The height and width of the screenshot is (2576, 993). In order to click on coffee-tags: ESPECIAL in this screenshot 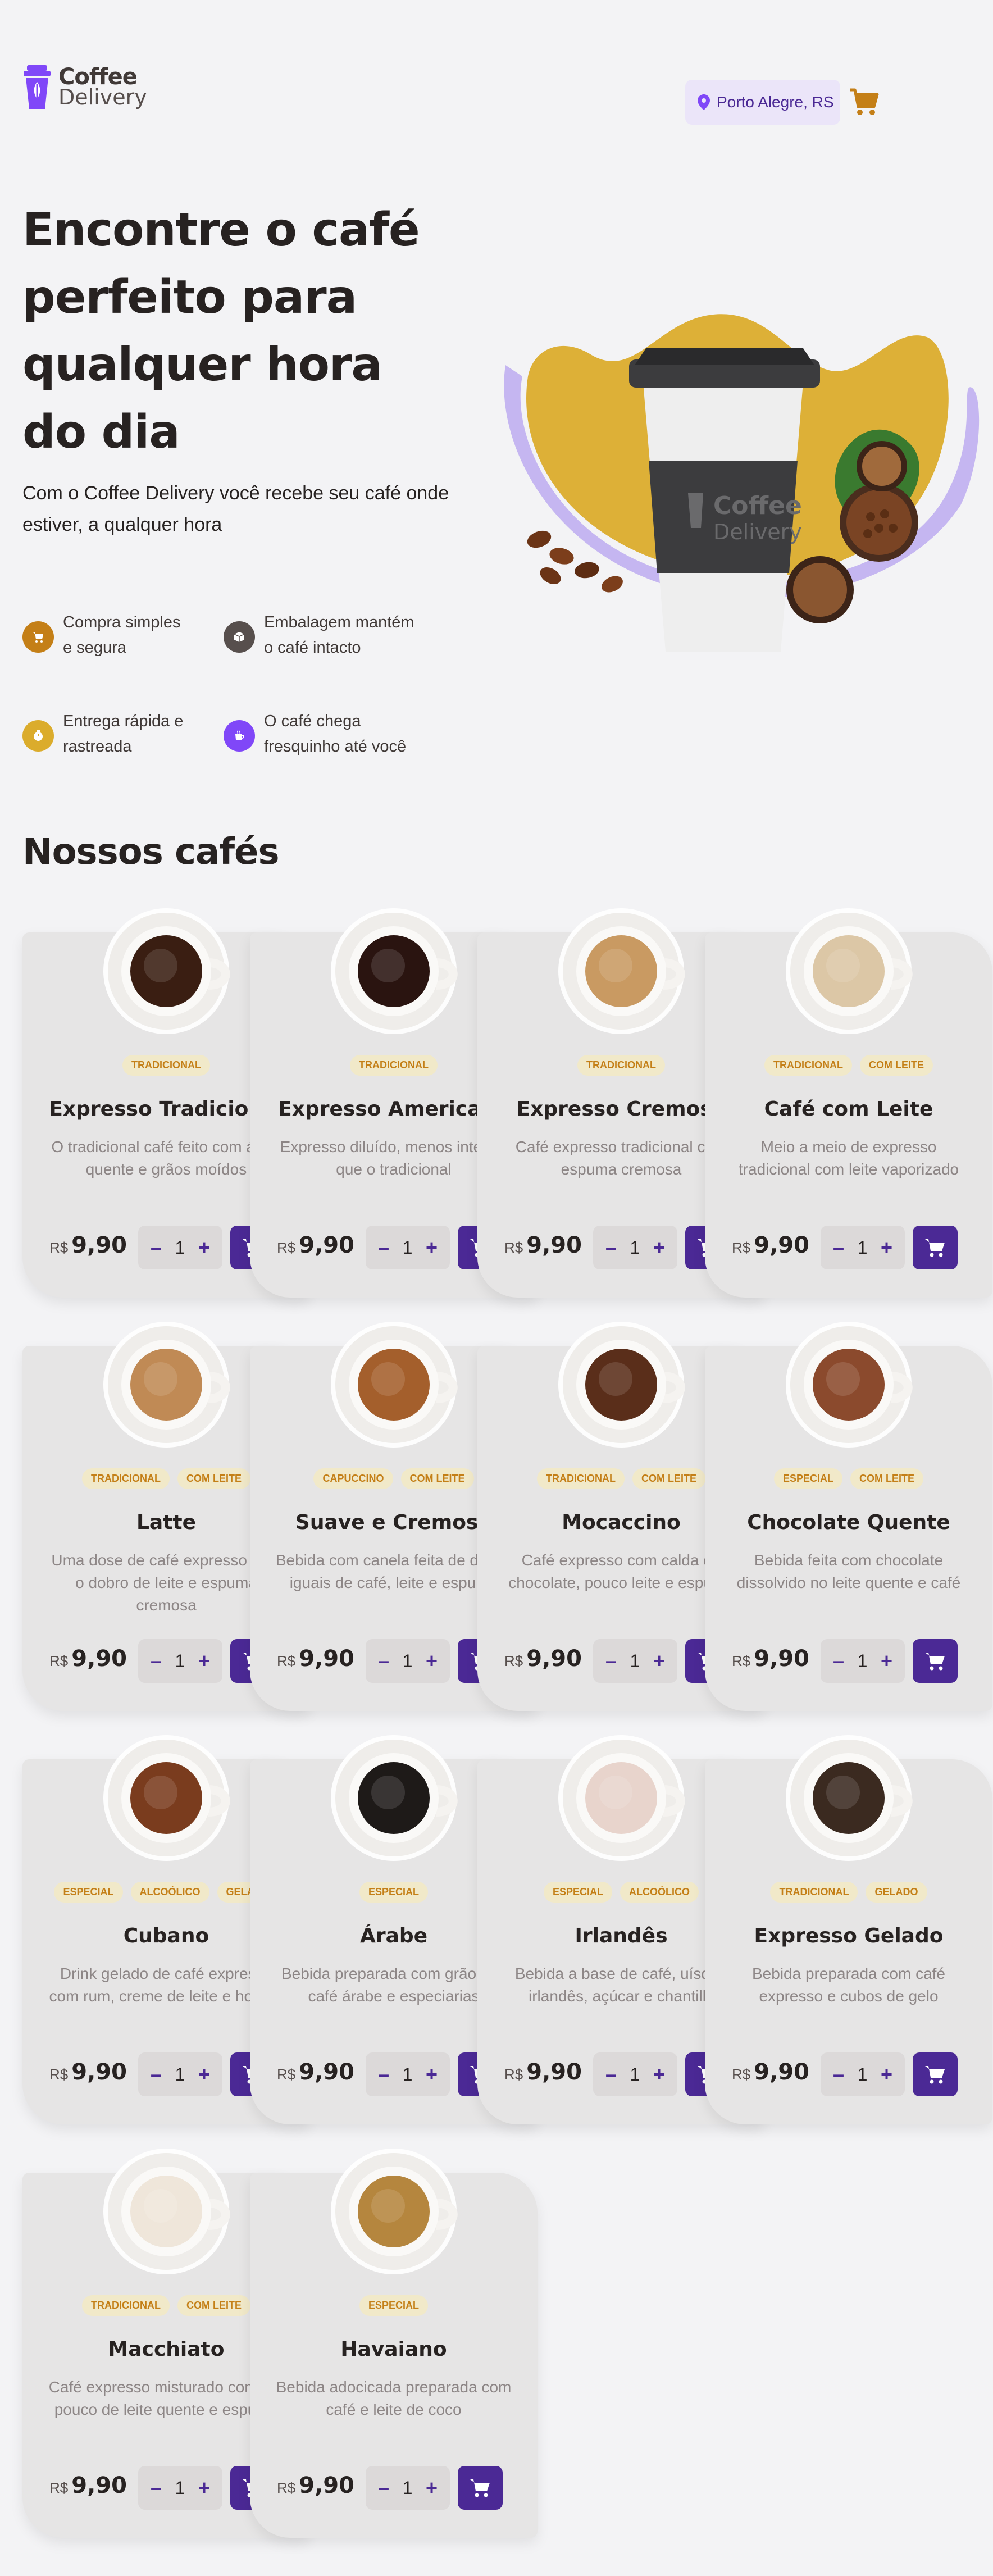, I will do `click(394, 2305)`.